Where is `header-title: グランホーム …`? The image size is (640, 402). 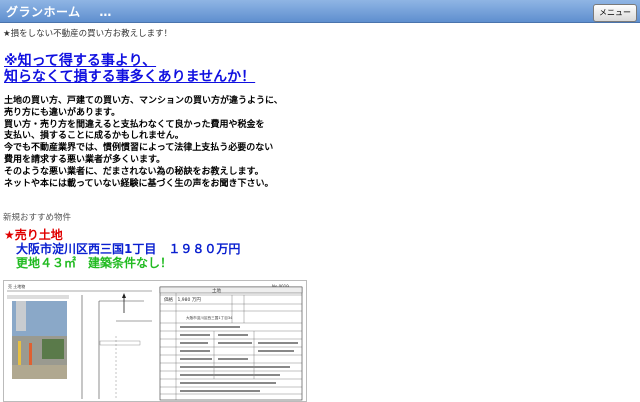 header-title: グランホーム … is located at coordinates (59, 11).